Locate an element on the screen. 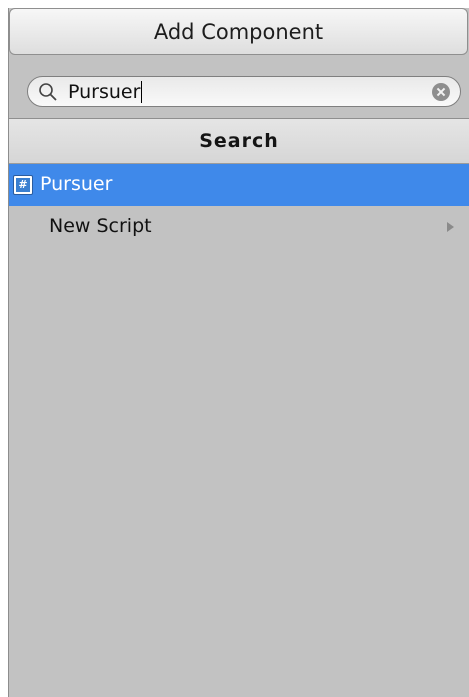 This screenshot has width=469, height=697. search-value: Pursuer is located at coordinates (105, 92).